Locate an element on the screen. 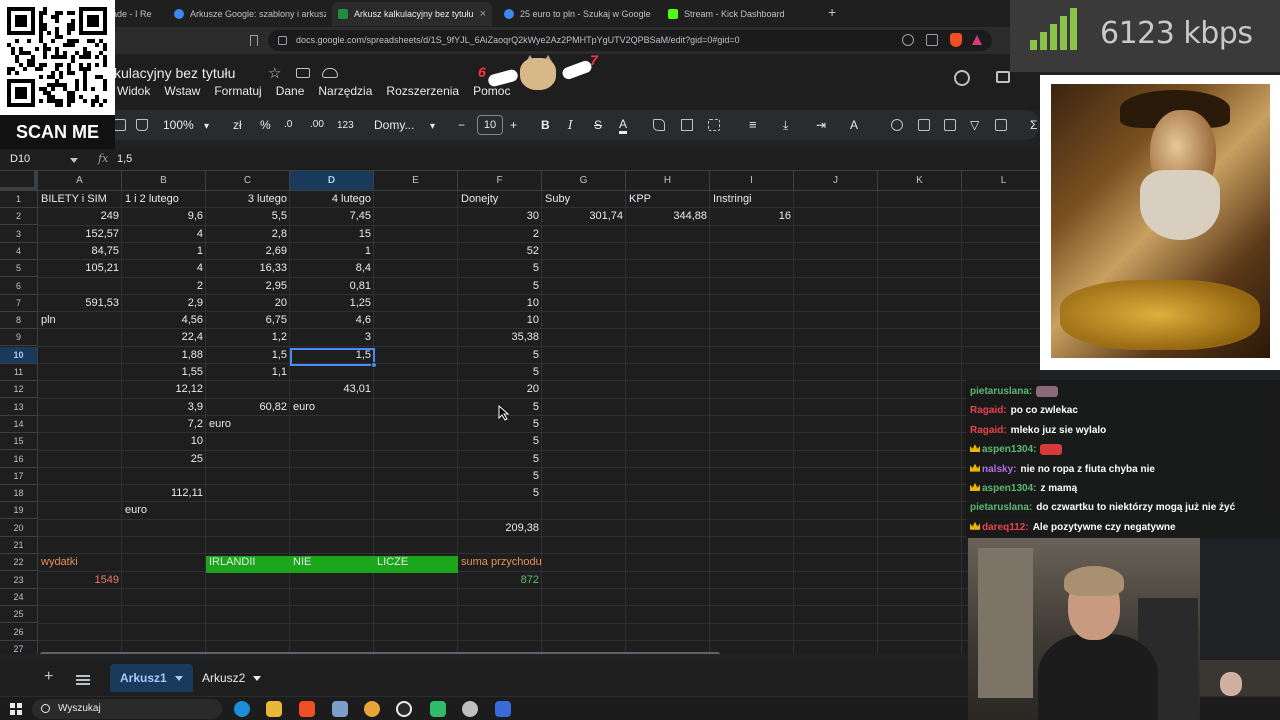 Image resolution: width=1280 pixels, height=720 pixels. chrome-icon is located at coordinates (372, 709).